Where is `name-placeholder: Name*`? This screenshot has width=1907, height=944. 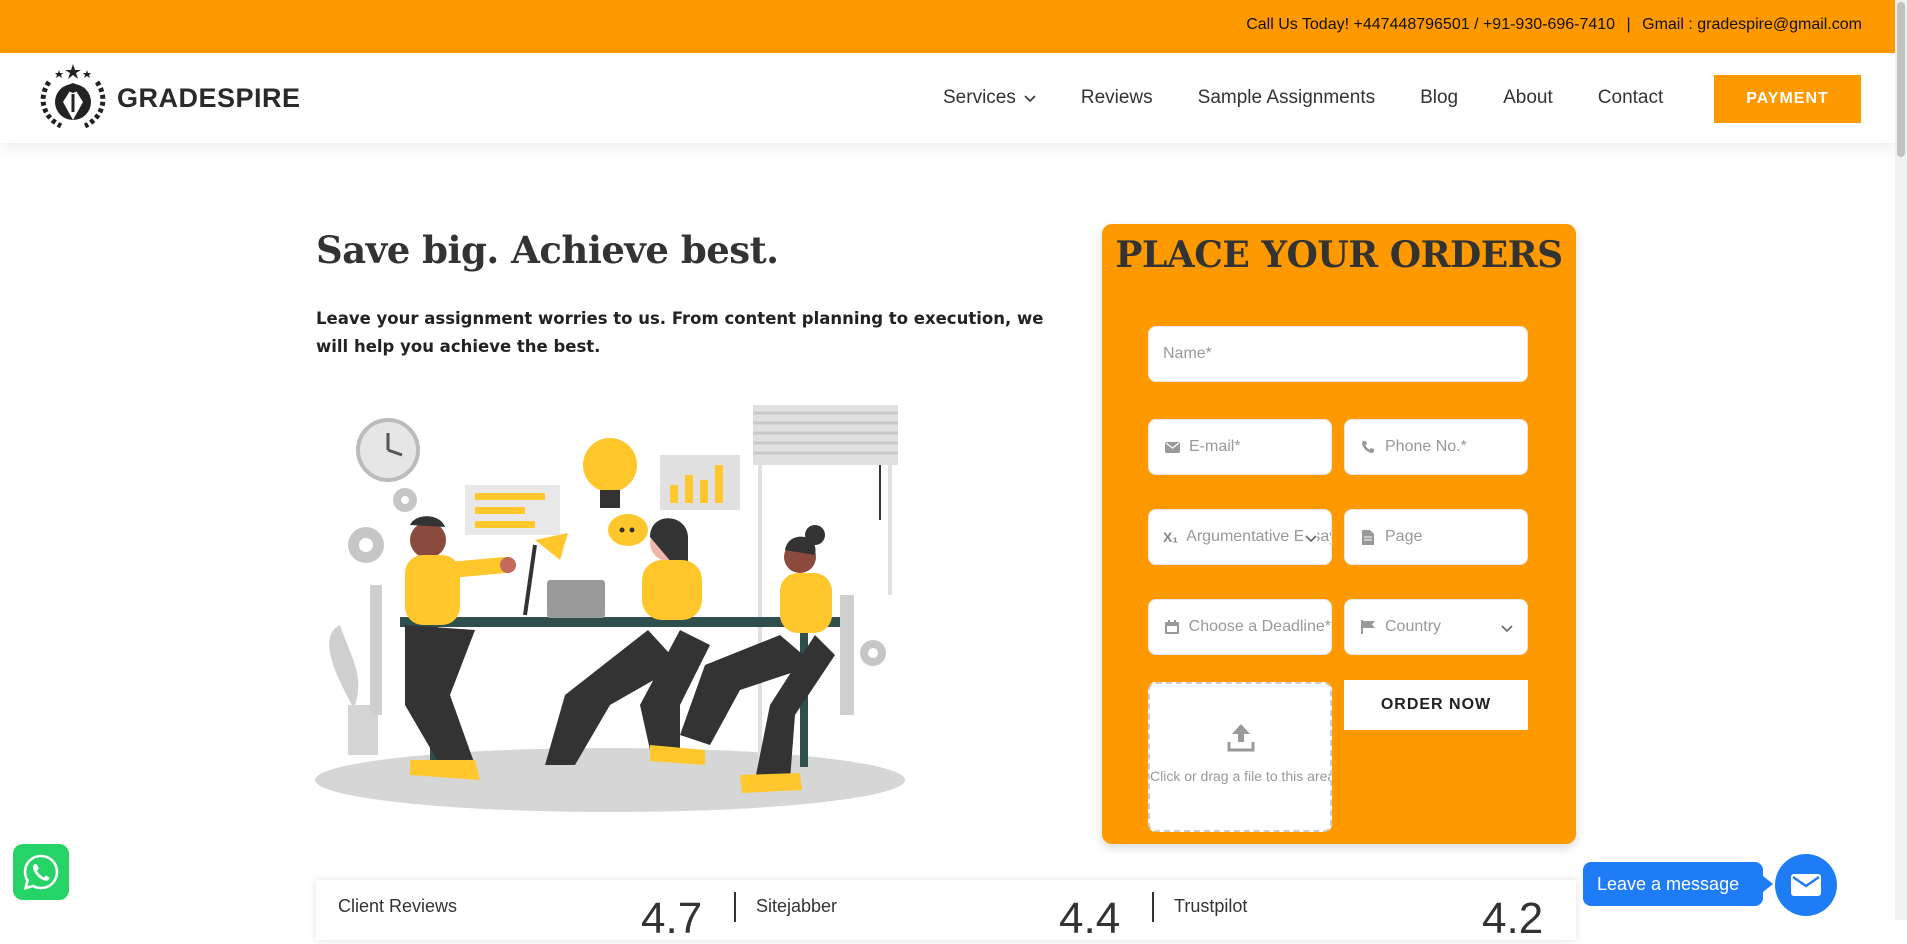
name-placeholder: Name* is located at coordinates (1187, 353).